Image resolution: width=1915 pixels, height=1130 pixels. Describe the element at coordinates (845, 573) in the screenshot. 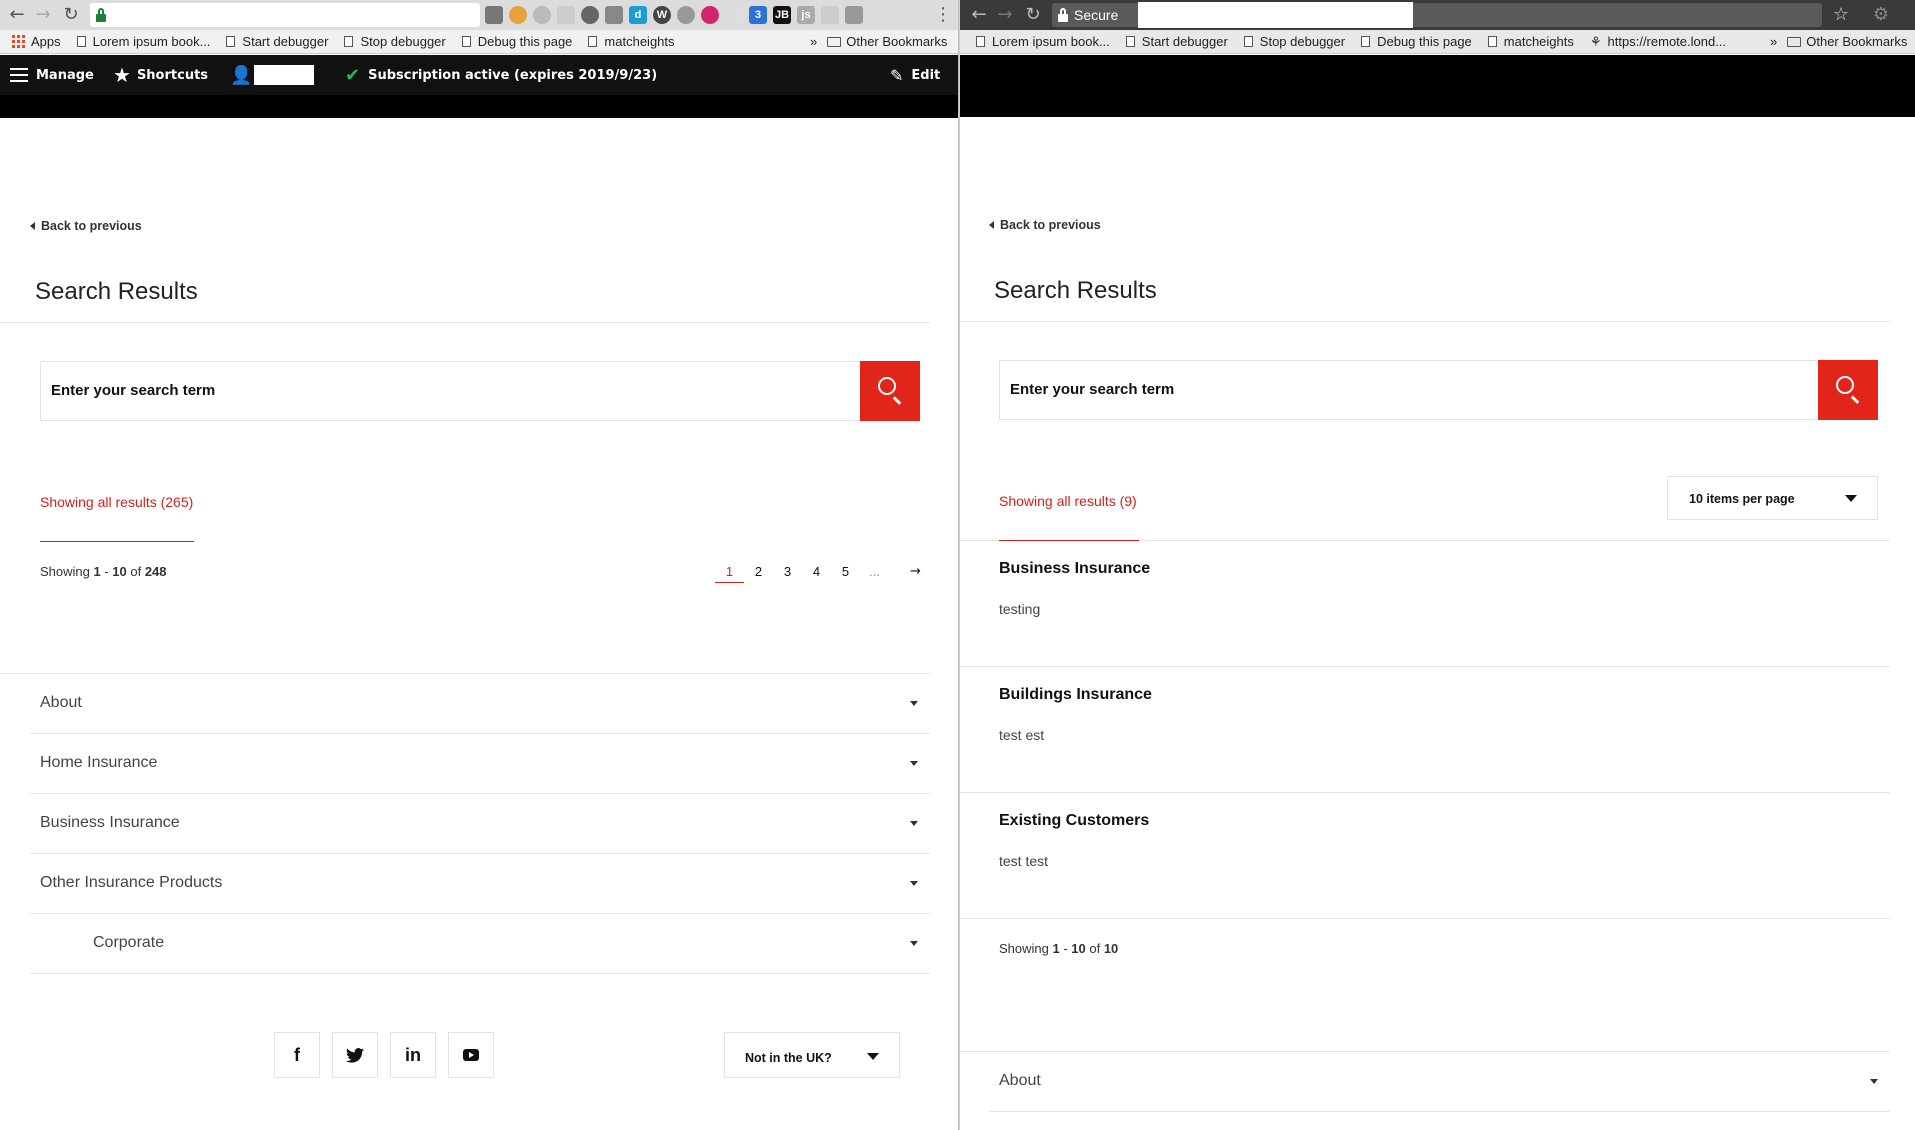

I see `page-link-5: 5` at that location.